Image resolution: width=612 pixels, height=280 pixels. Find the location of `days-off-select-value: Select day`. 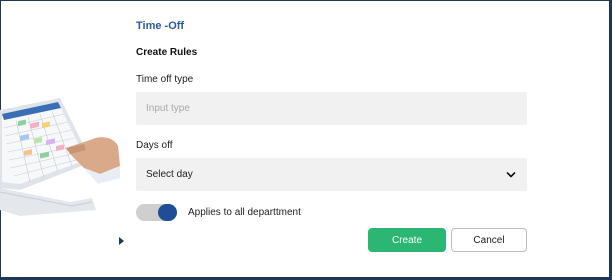

days-off-select-value: Select day is located at coordinates (169, 174).